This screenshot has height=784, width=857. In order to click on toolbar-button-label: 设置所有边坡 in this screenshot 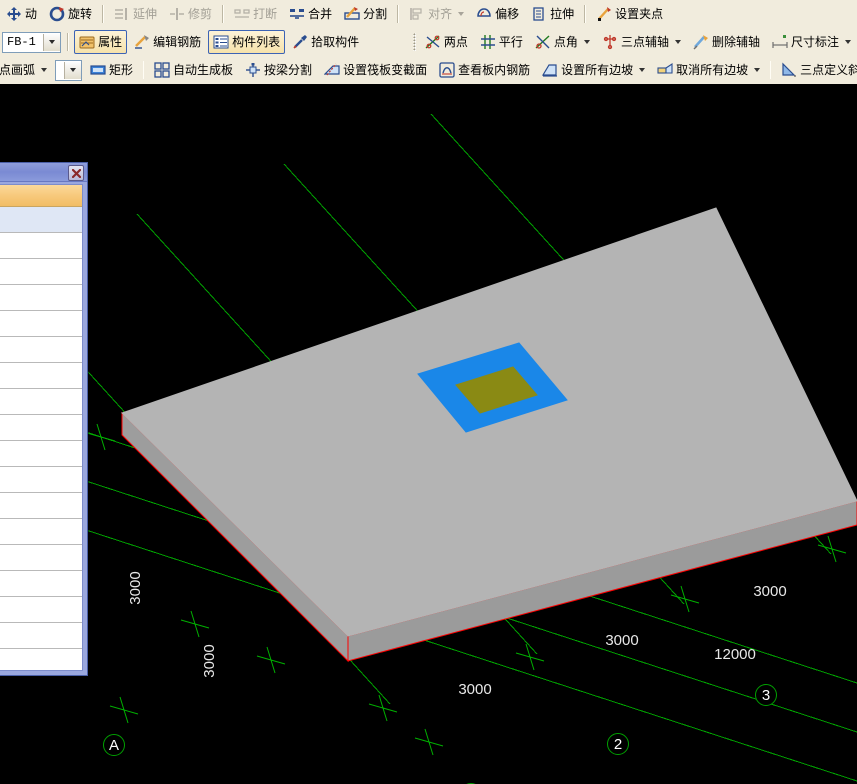, I will do `click(597, 70)`.